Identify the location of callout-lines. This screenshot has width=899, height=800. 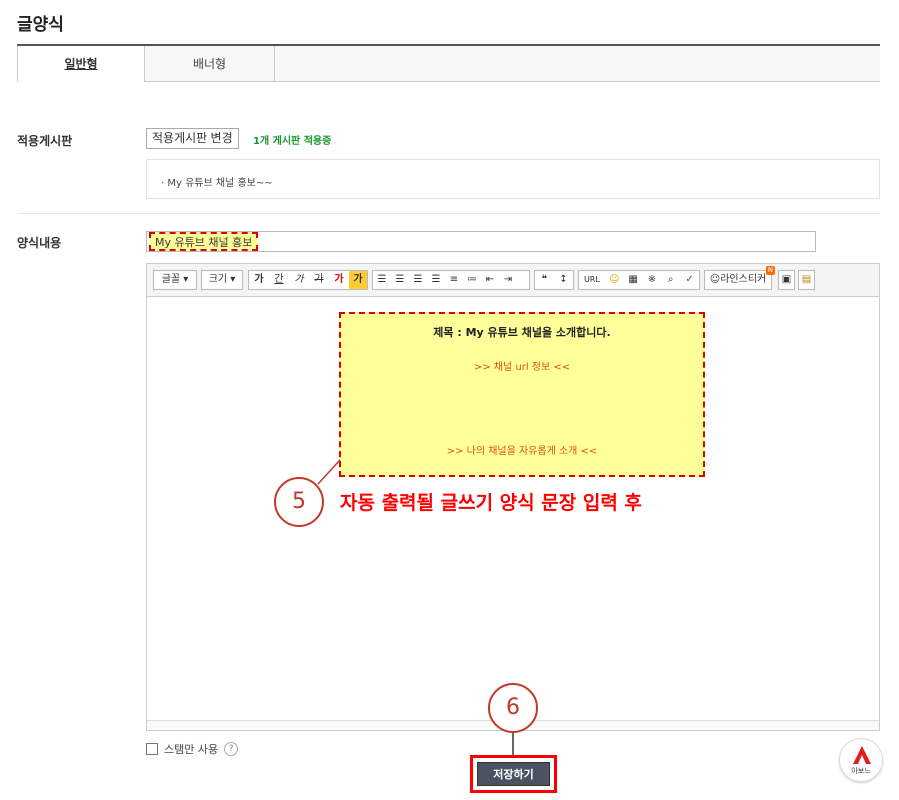
(415, 608).